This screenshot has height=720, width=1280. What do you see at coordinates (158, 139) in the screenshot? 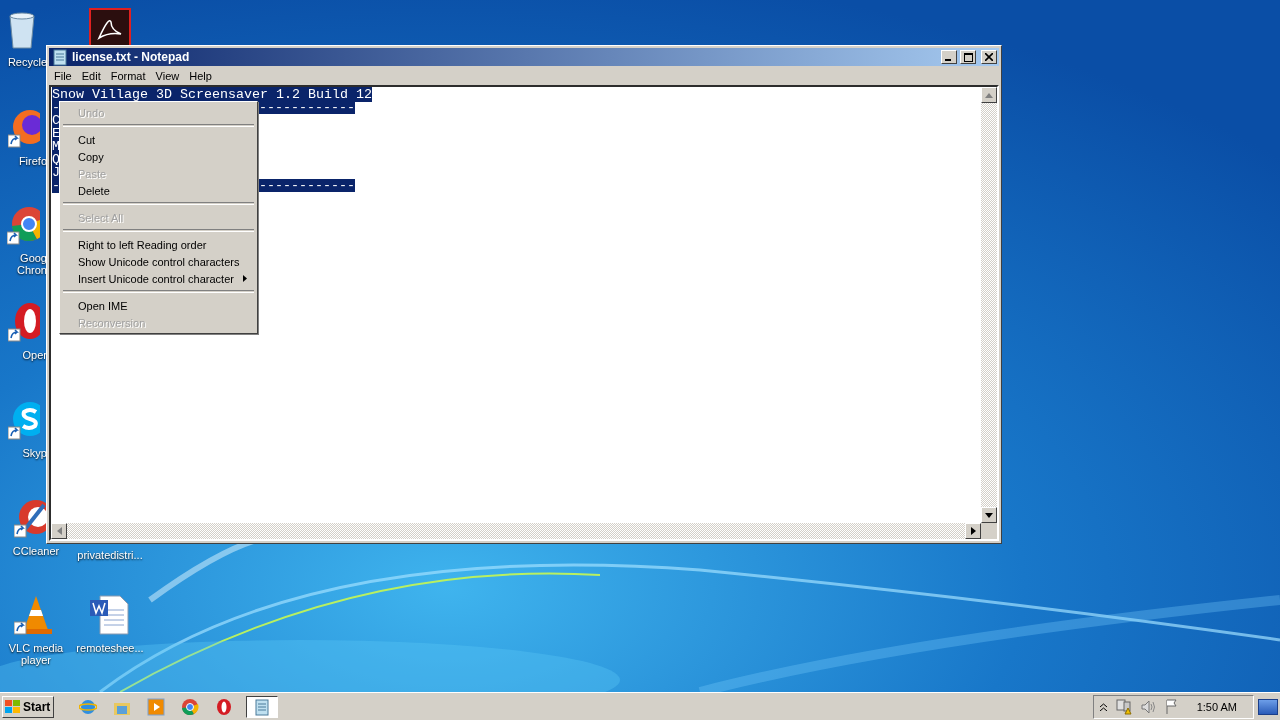
I see `menu-item: Cut` at bounding box center [158, 139].